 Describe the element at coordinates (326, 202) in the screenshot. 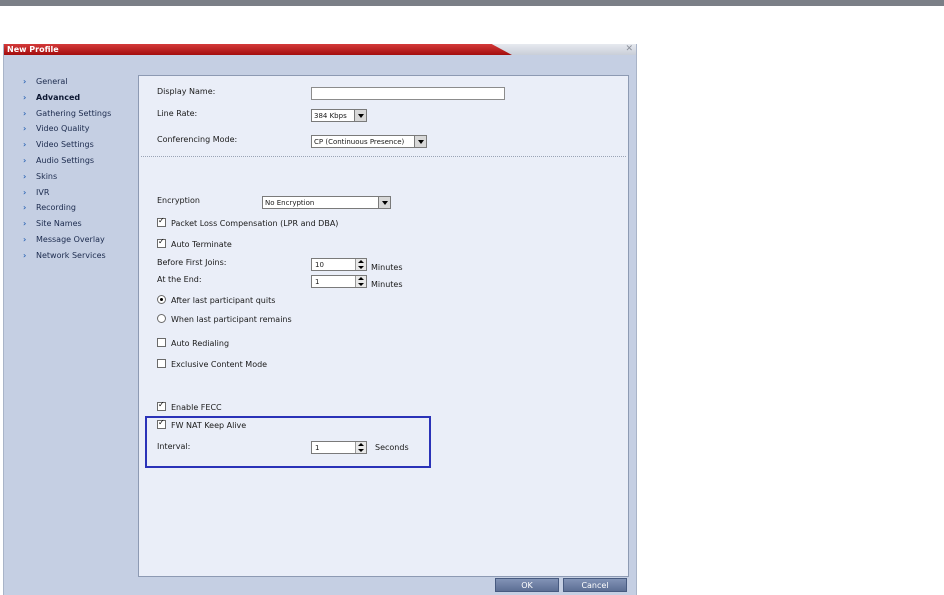

I see `encryption-select: No Encryption` at that location.